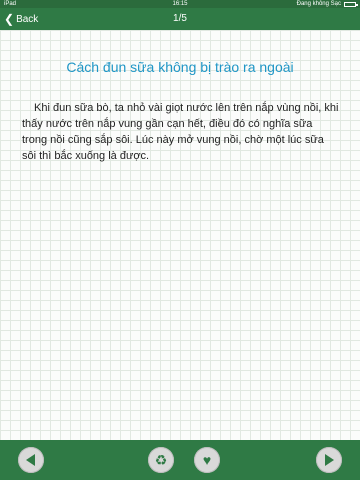 The width and height of the screenshot is (360, 480). What do you see at coordinates (180, 460) in the screenshot?
I see `bottom-toolbar: ♻ ♥` at bounding box center [180, 460].